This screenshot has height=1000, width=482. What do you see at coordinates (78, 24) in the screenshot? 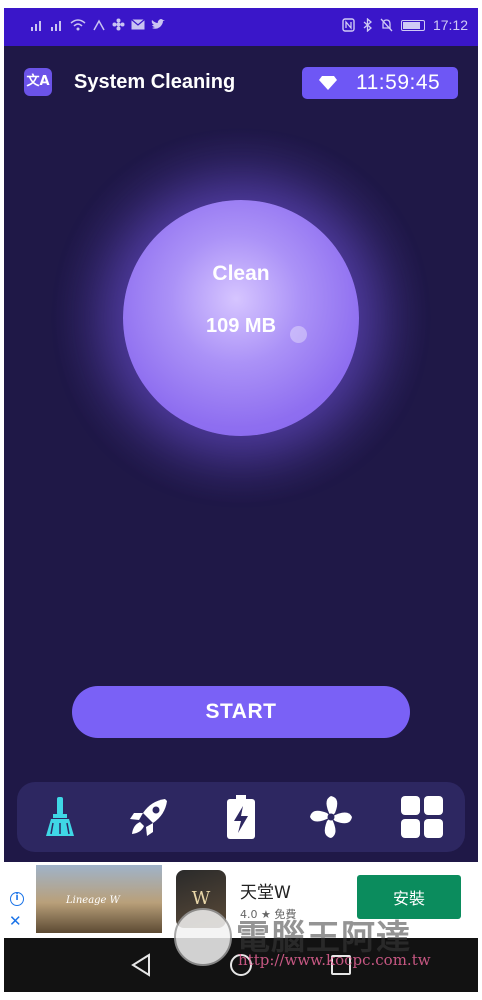
I see `wifi-icon` at bounding box center [78, 24].